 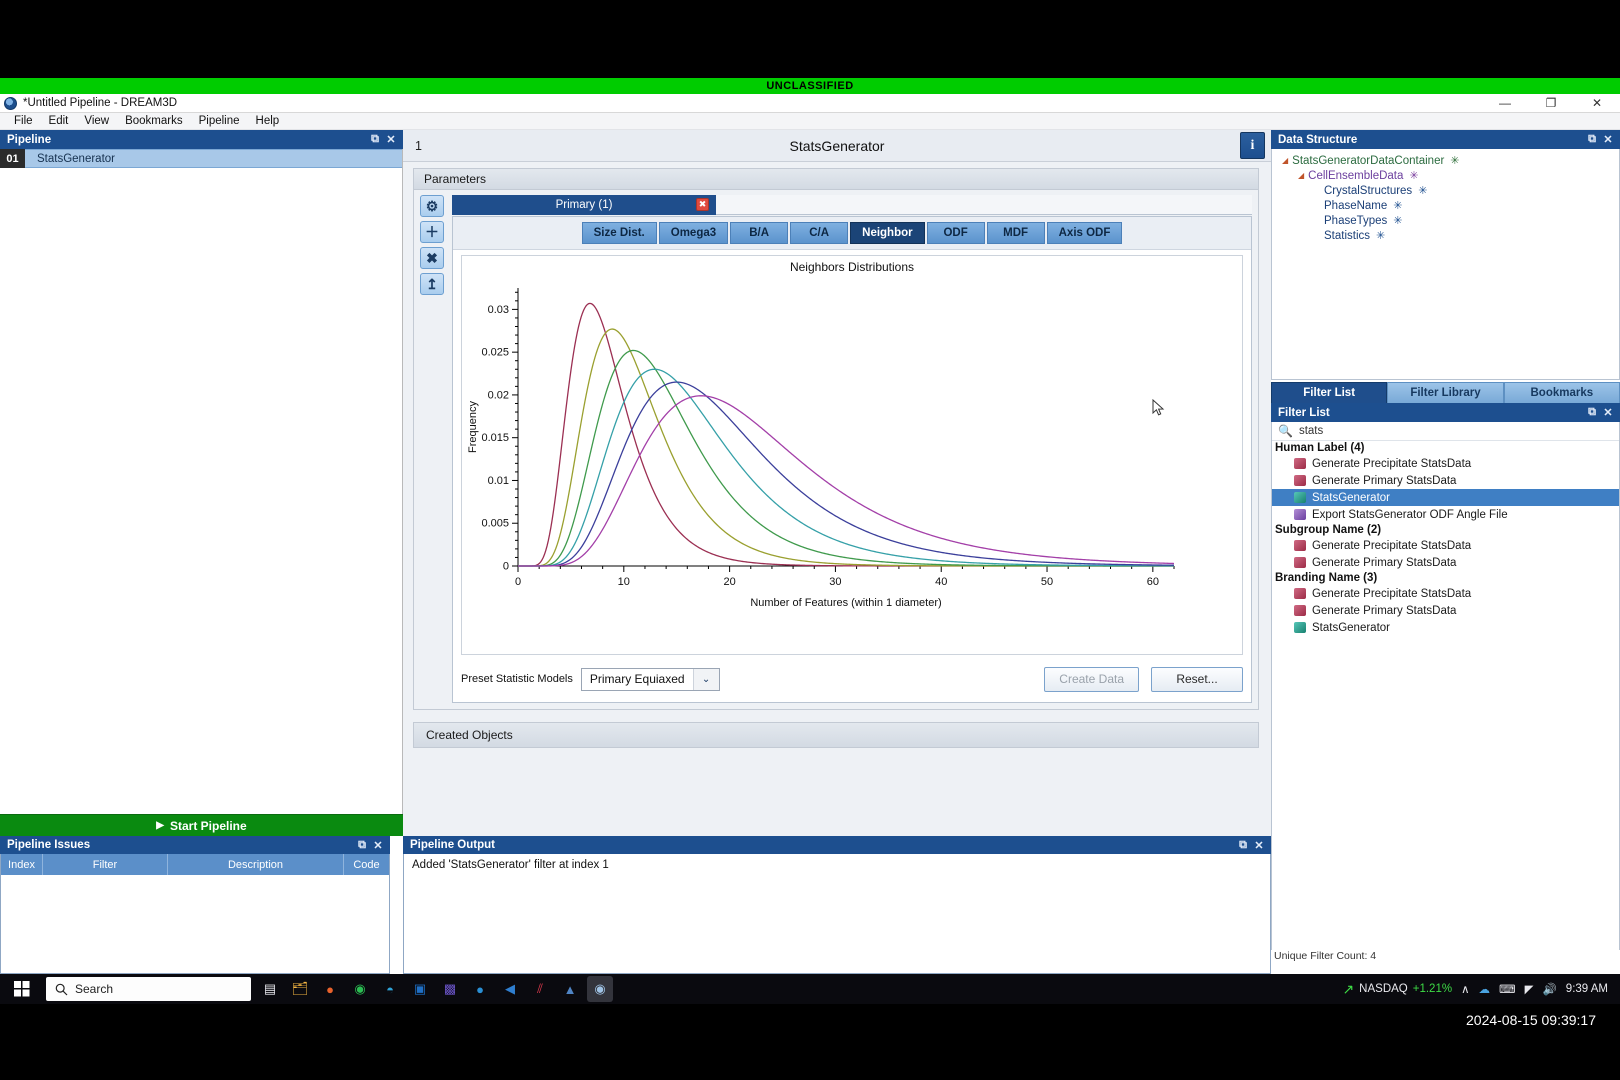 What do you see at coordinates (1300, 593) in the screenshot?
I see `filter-cube-icon` at bounding box center [1300, 593].